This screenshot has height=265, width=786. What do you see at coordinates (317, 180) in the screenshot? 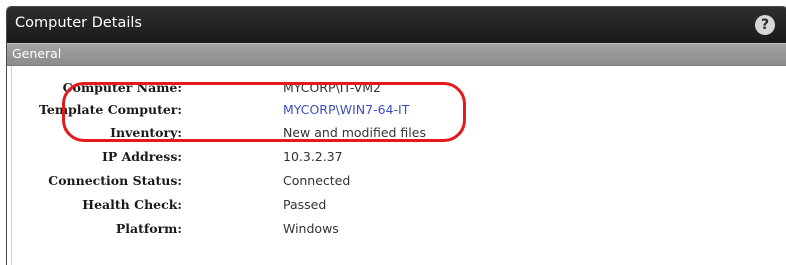
I see `connection-status-value: Connected` at bounding box center [317, 180].